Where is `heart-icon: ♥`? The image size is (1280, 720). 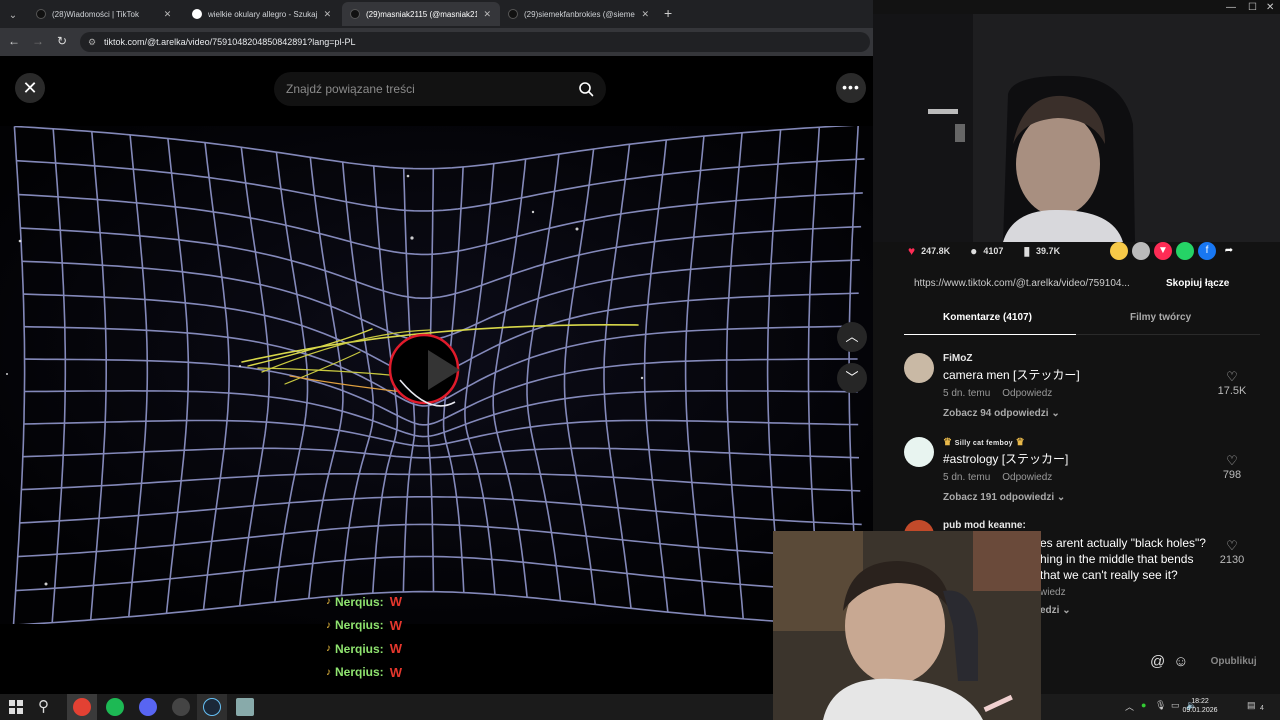 heart-icon: ♥ is located at coordinates (911, 251).